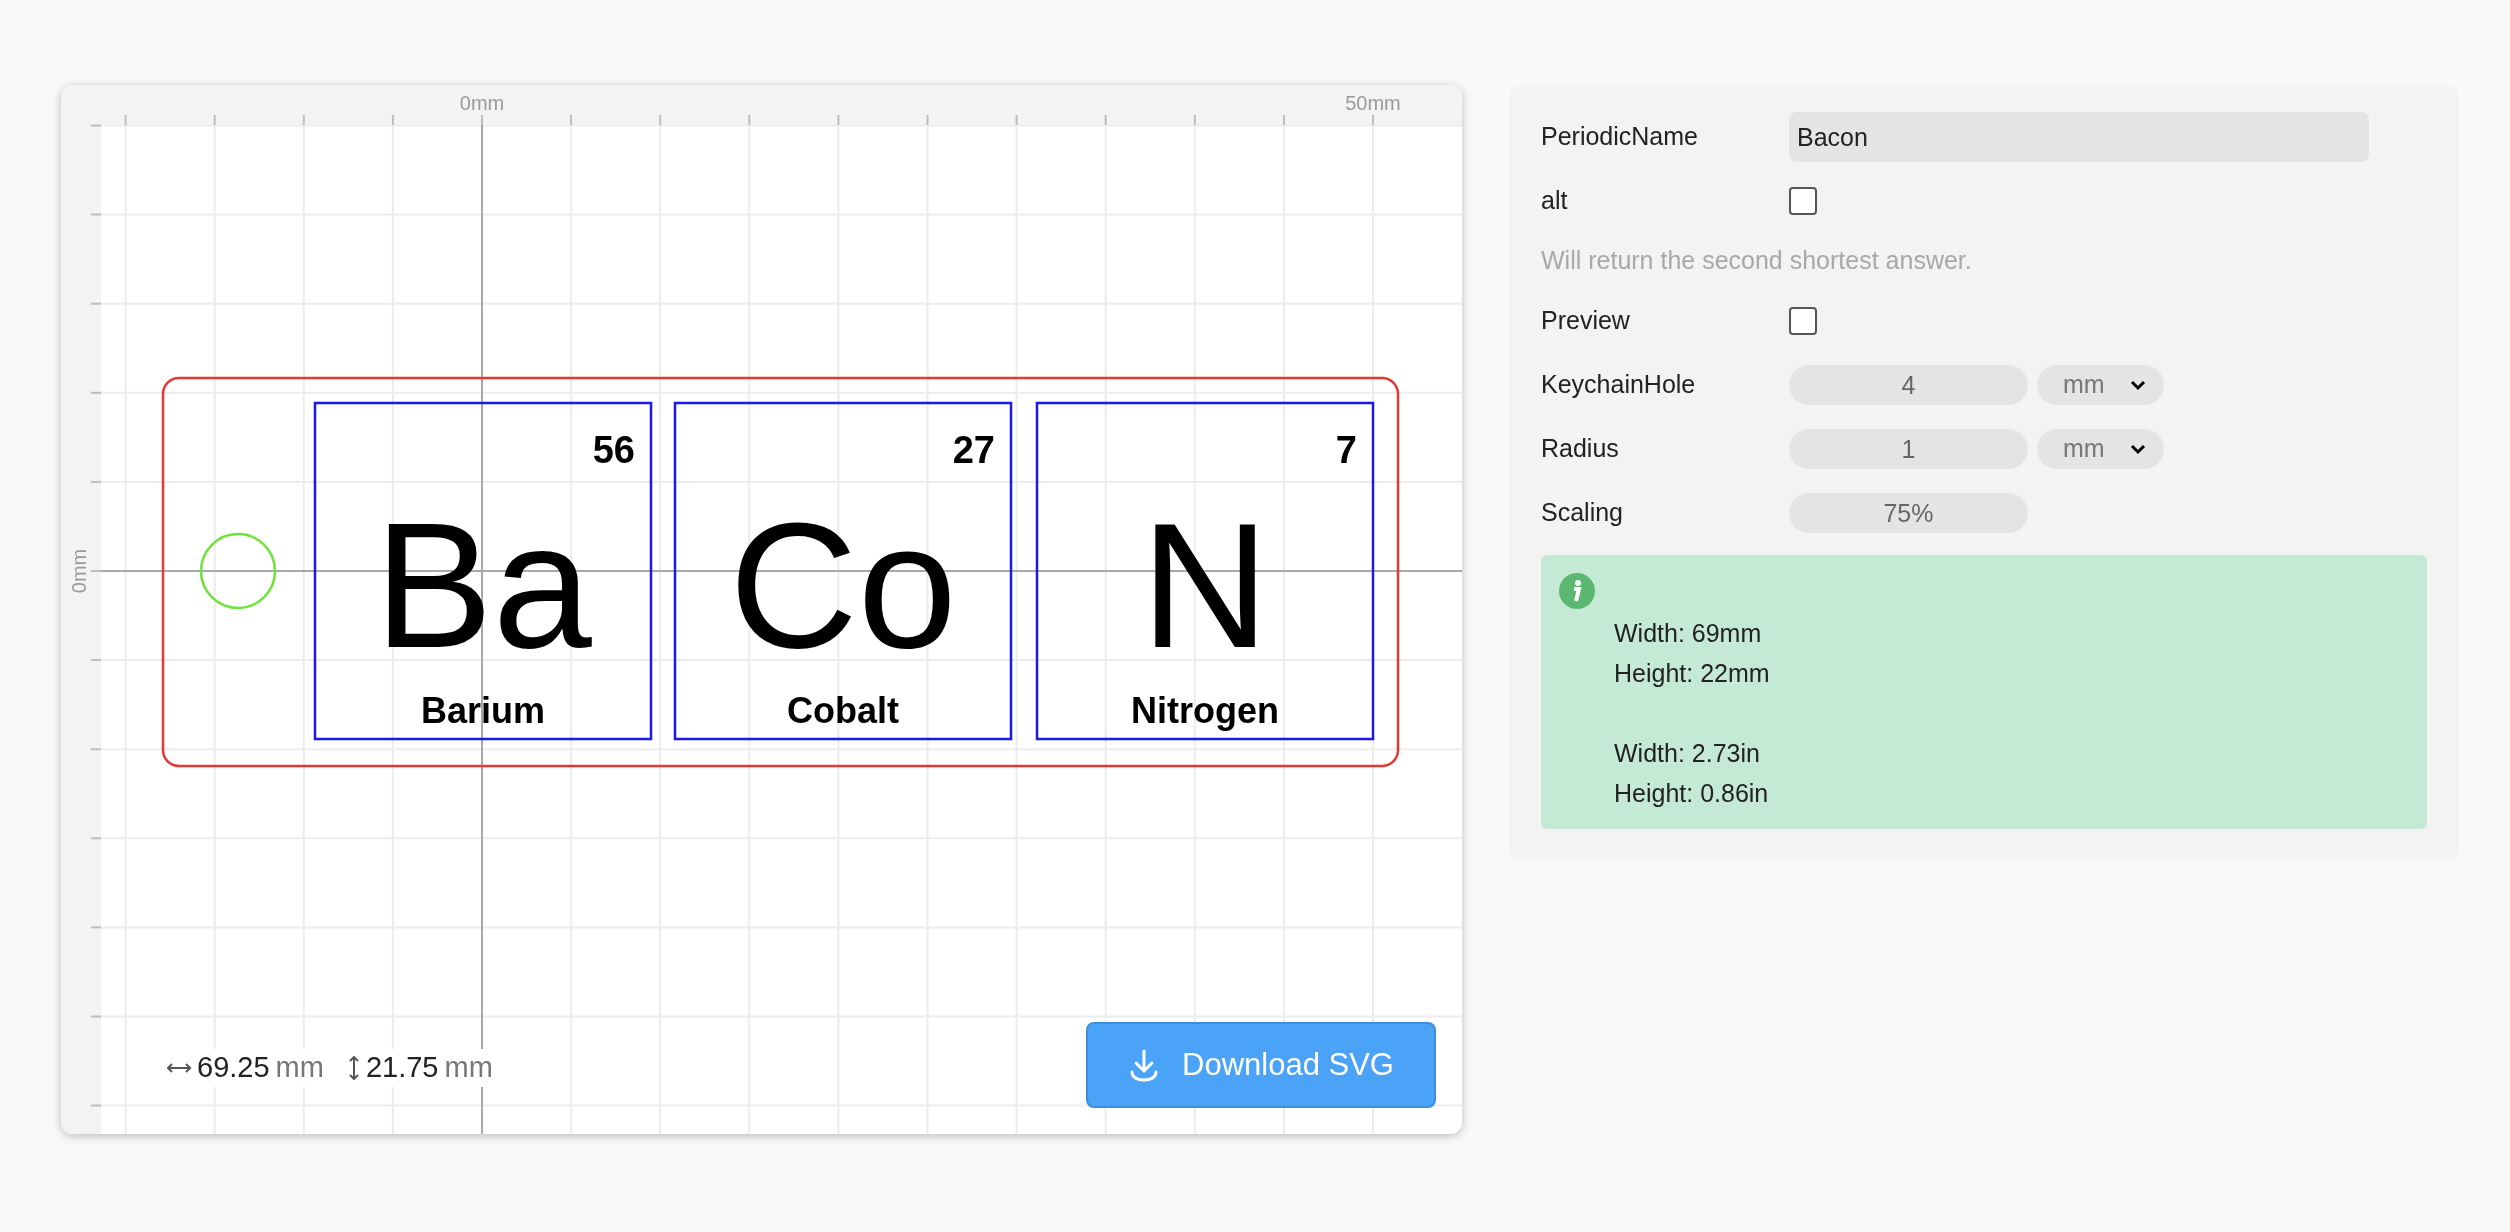 The image size is (2510, 1232). I want to click on height-value: 21.75, so click(402, 1068).